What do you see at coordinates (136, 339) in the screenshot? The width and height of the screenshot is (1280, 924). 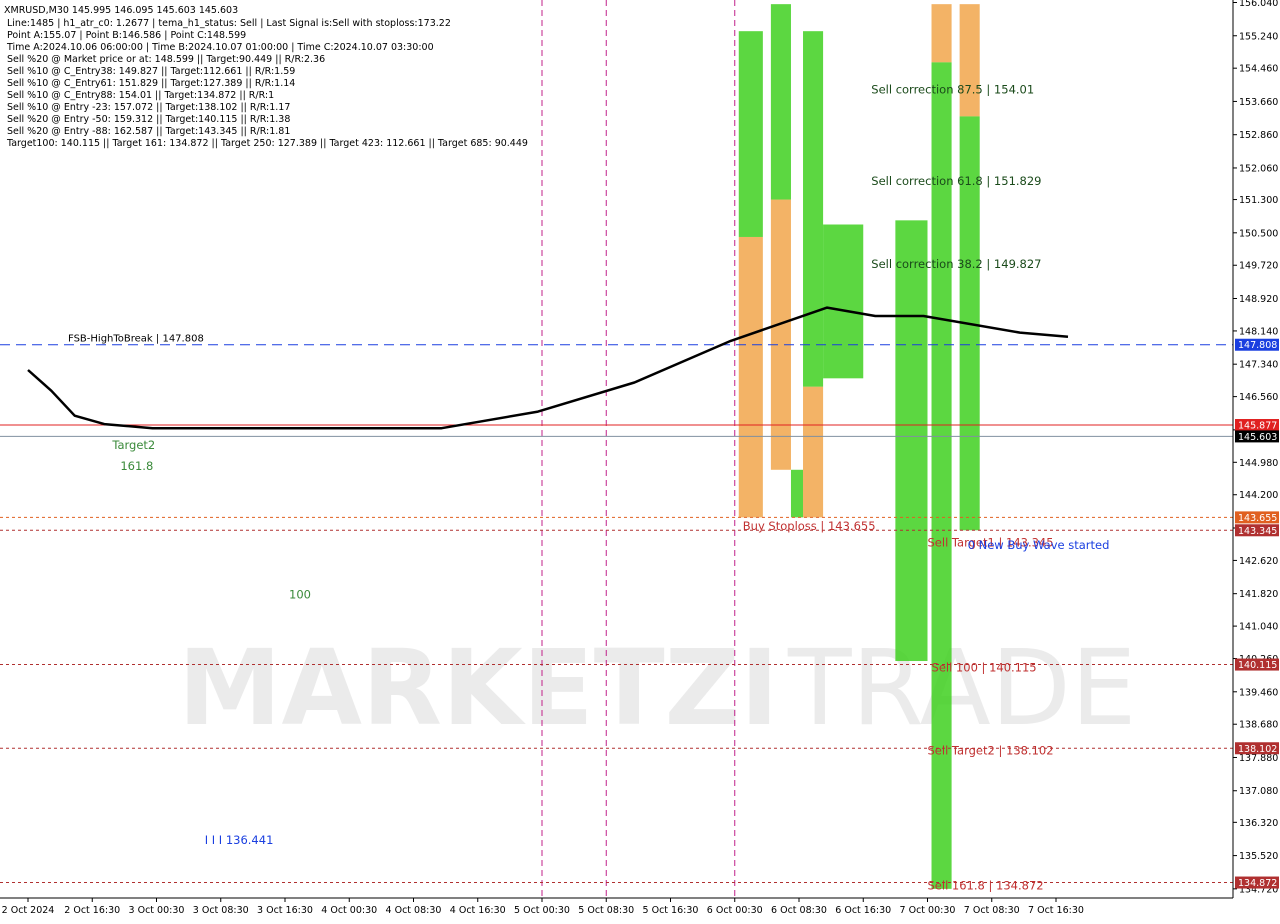 I see `level-label-1: FSB-HighToBreak | 147.808` at bounding box center [136, 339].